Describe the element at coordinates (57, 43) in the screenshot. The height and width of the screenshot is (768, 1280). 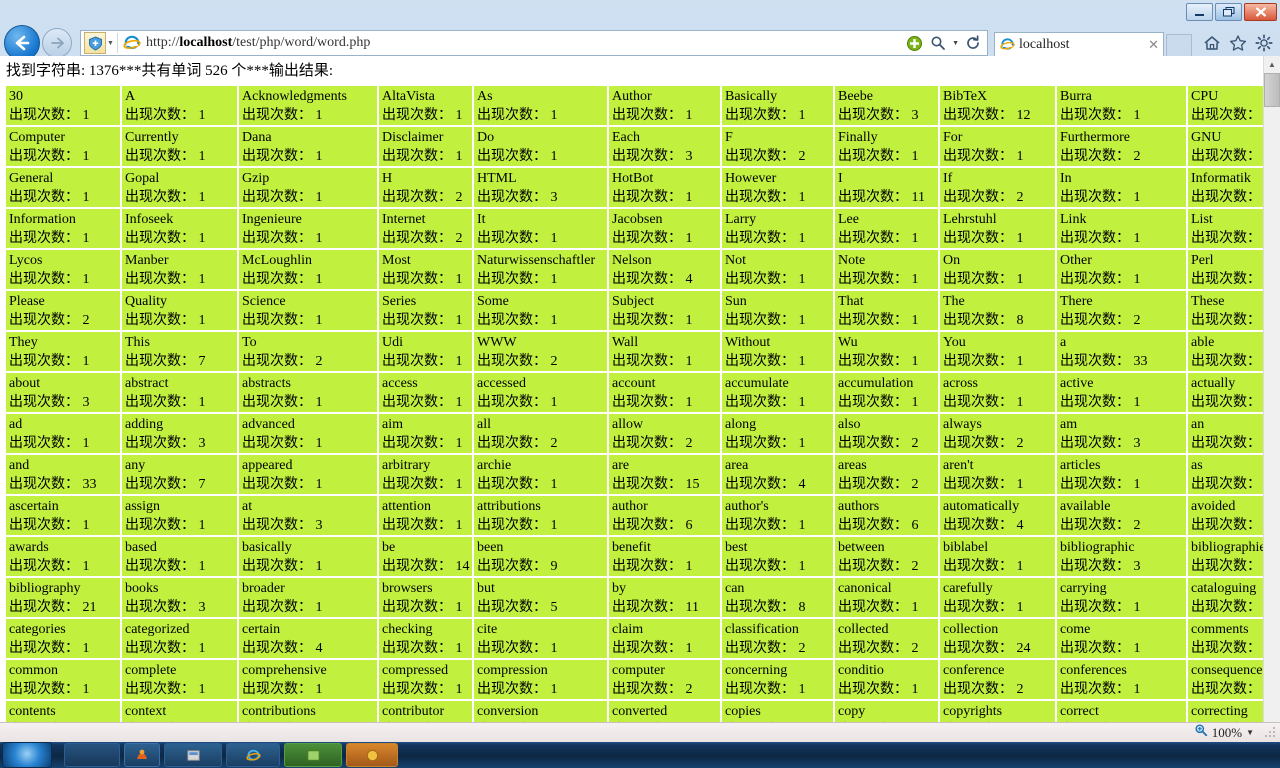
I see `forward-button` at that location.